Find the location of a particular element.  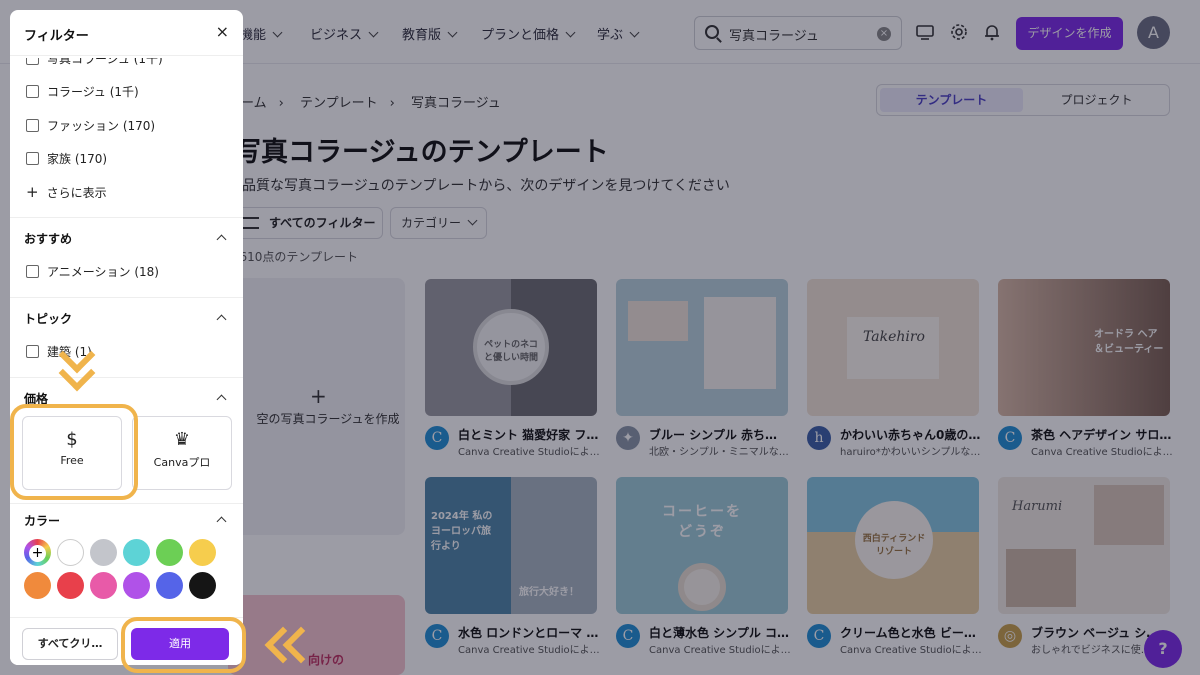

crown-icon: ♛ is located at coordinates (182, 439).